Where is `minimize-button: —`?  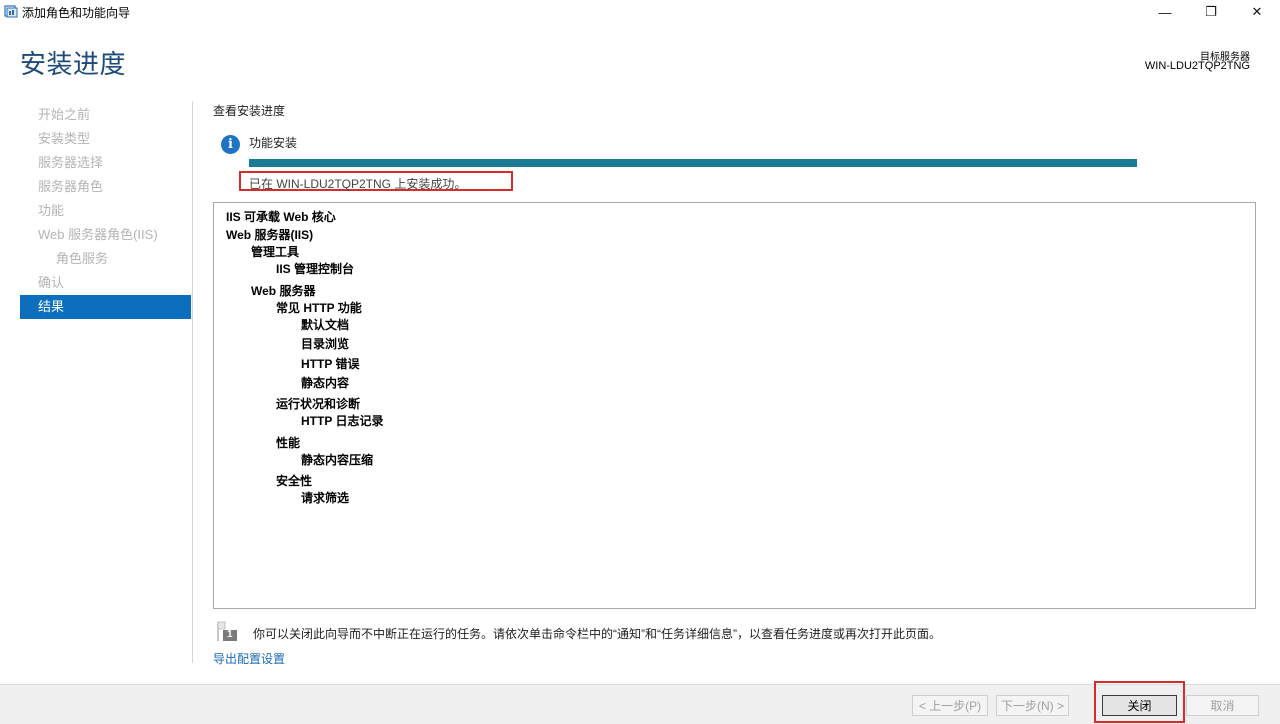 minimize-button: — is located at coordinates (1165, 12).